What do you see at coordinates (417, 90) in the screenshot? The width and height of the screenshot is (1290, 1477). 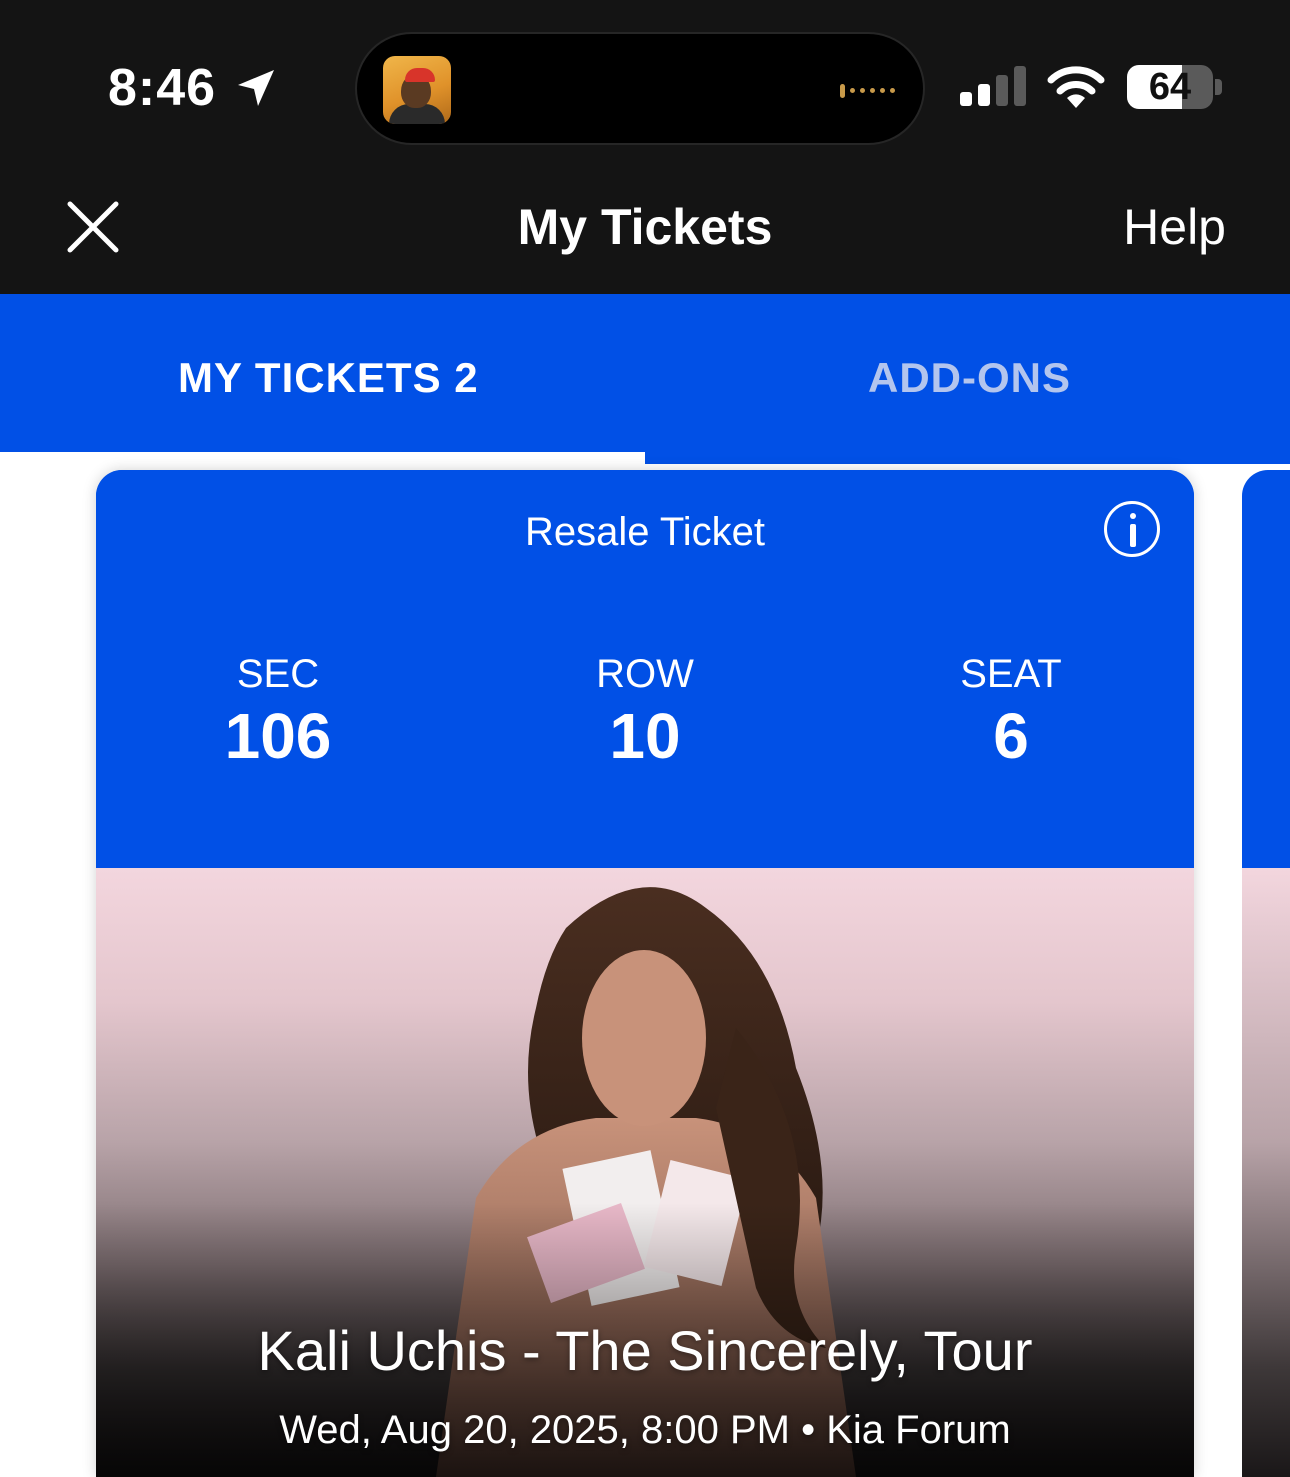 I see `now-playing-artwork` at bounding box center [417, 90].